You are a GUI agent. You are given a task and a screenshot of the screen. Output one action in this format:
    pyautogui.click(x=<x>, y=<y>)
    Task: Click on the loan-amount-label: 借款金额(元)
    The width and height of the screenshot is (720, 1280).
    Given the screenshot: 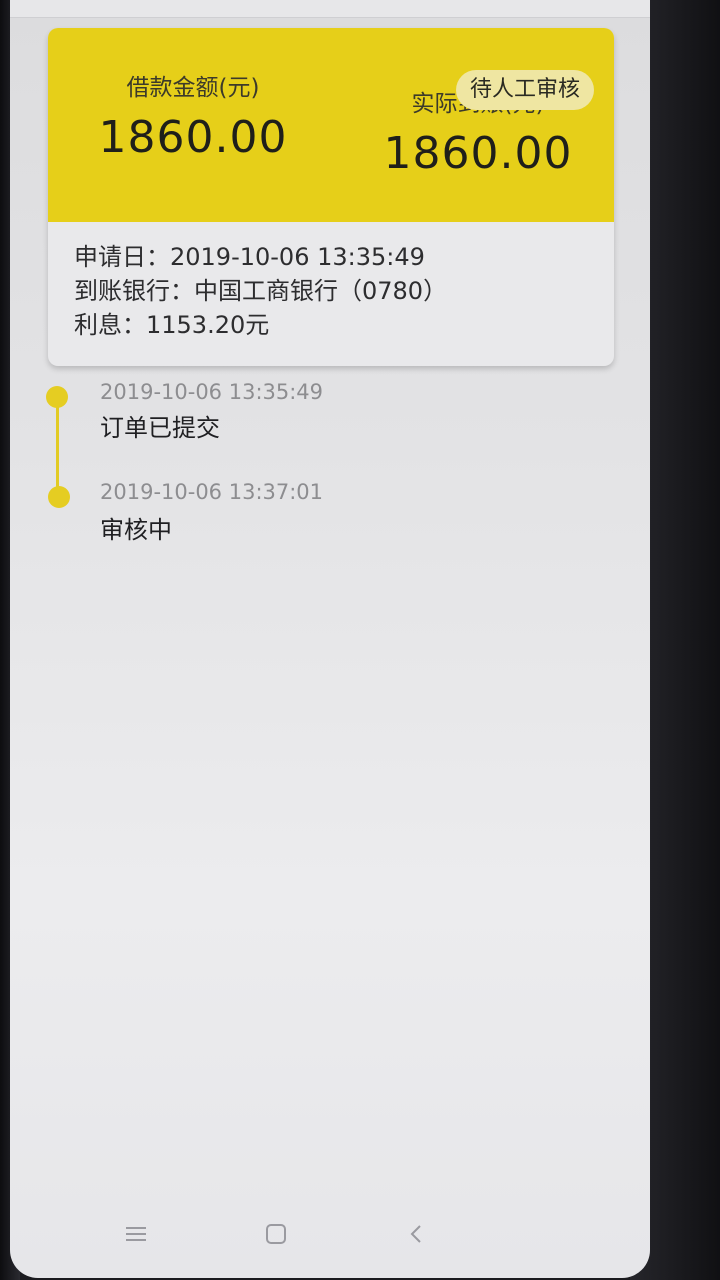 What is the action you would take?
    pyautogui.click(x=193, y=88)
    